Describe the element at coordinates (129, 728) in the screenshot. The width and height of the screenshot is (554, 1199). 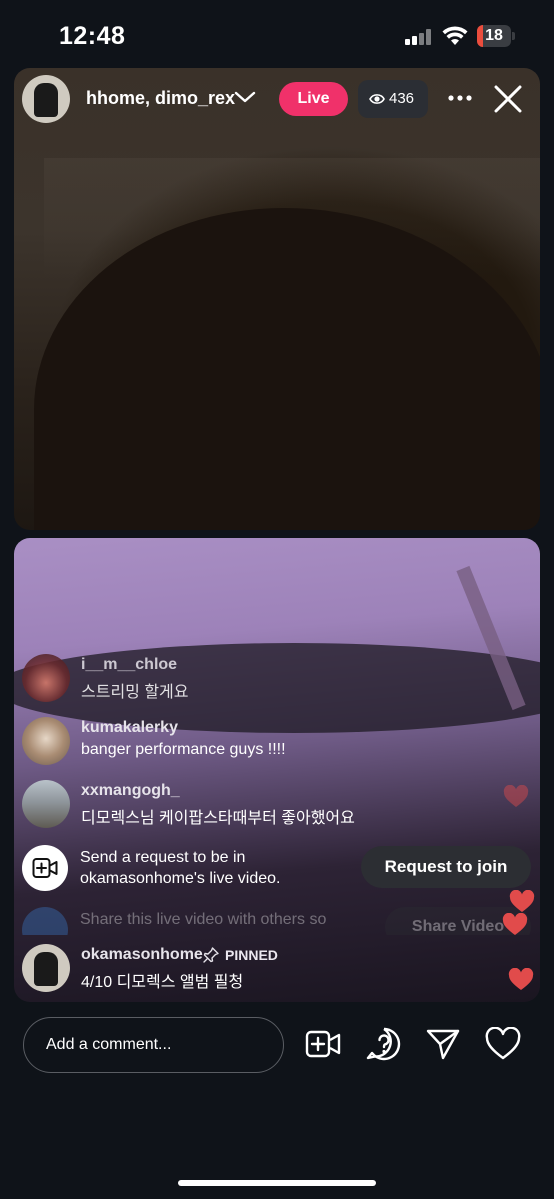
I see `comment-username: kumakalerky` at that location.